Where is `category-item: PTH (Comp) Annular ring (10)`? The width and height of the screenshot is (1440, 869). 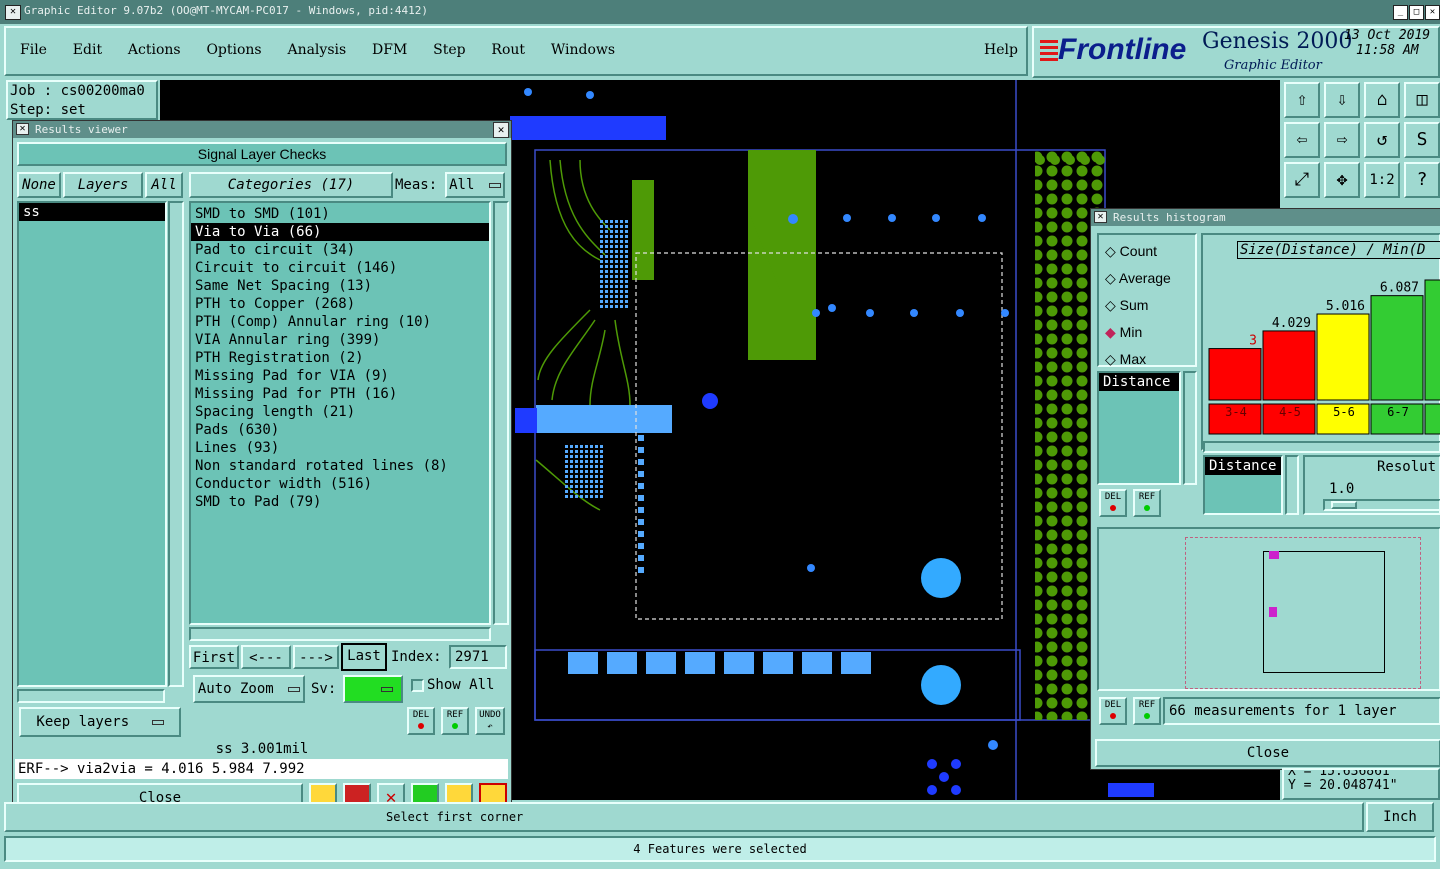
category-item: PTH (Comp) Annular ring (10) is located at coordinates (340, 322).